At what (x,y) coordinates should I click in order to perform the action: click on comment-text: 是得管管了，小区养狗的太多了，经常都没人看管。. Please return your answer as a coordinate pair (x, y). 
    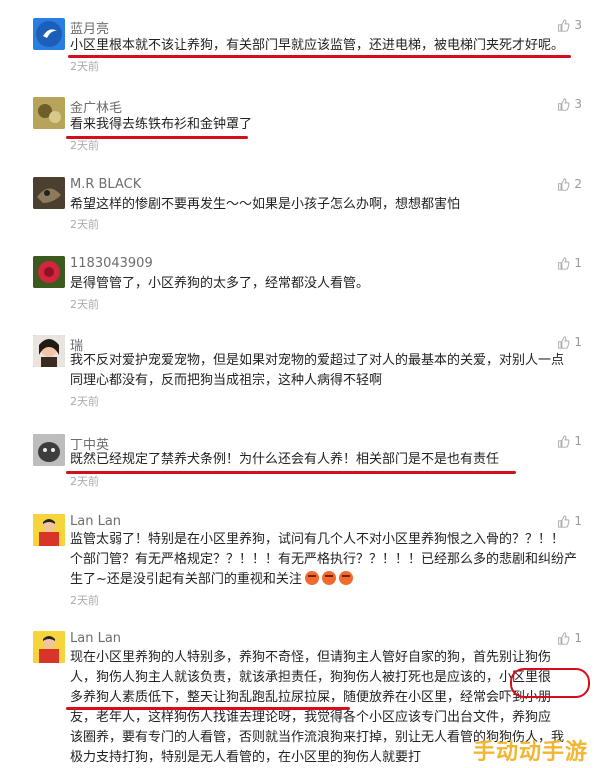
    Looking at the image, I should click on (325, 284).